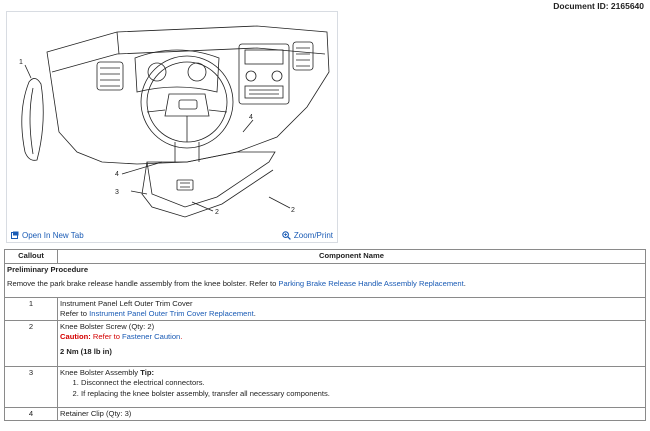 Image resolution: width=650 pixels, height=431 pixels. What do you see at coordinates (251, 117) in the screenshot?
I see `callout-label-4b: 4` at bounding box center [251, 117].